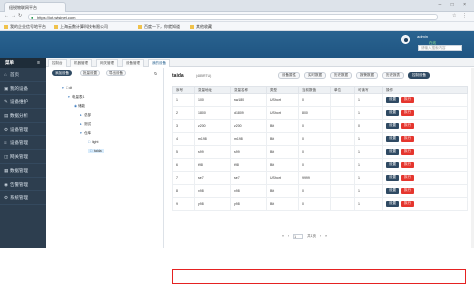  I want to click on table-row: 9 y98 y98 Bit 0 1 设置 执行, so click(320, 204).